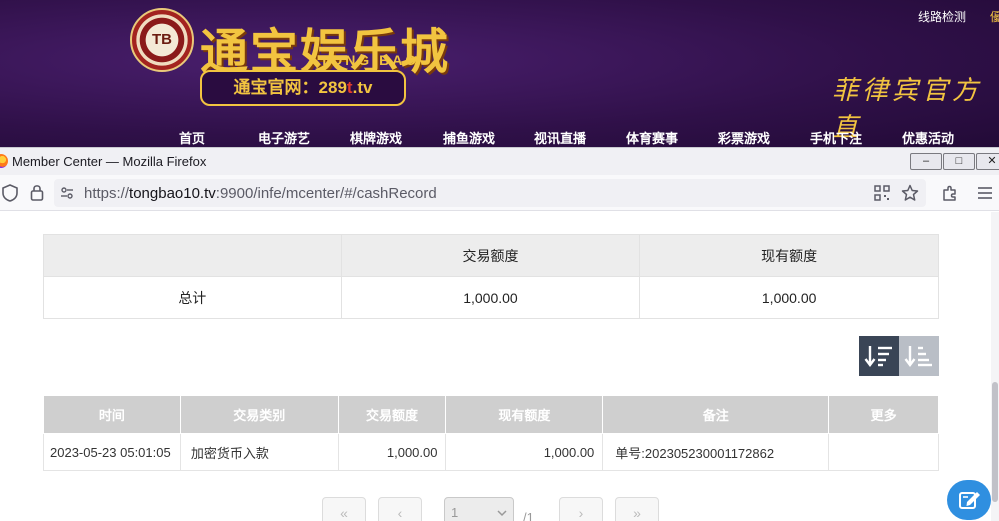 This screenshot has height=521, width=999. Describe the element at coordinates (400, 509) in the screenshot. I see `prev-page-button: ‹` at that location.